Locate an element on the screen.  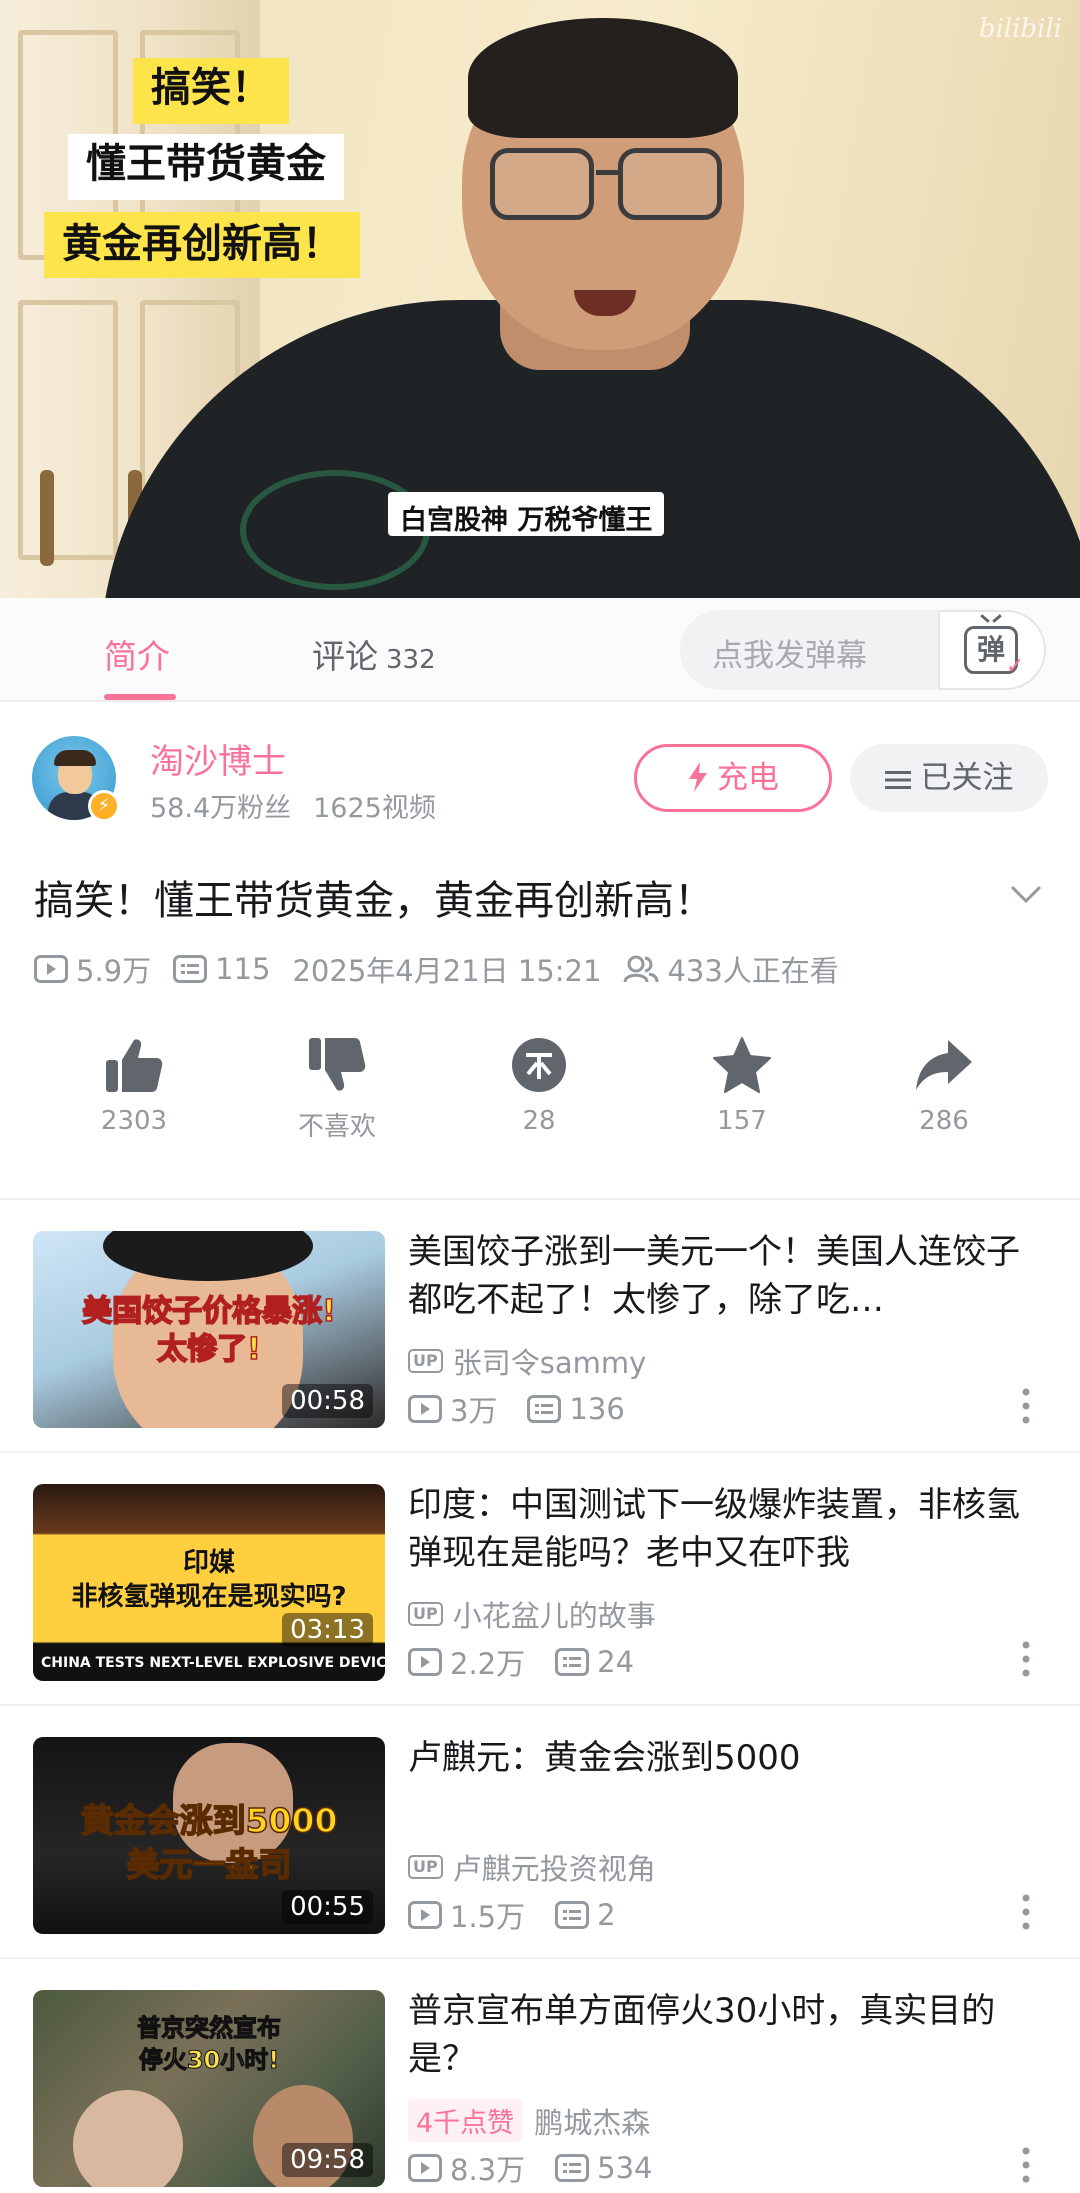
video-title: 搞笑！懂王带货黄金，黄金再创新高！ is located at coordinates (374, 901).